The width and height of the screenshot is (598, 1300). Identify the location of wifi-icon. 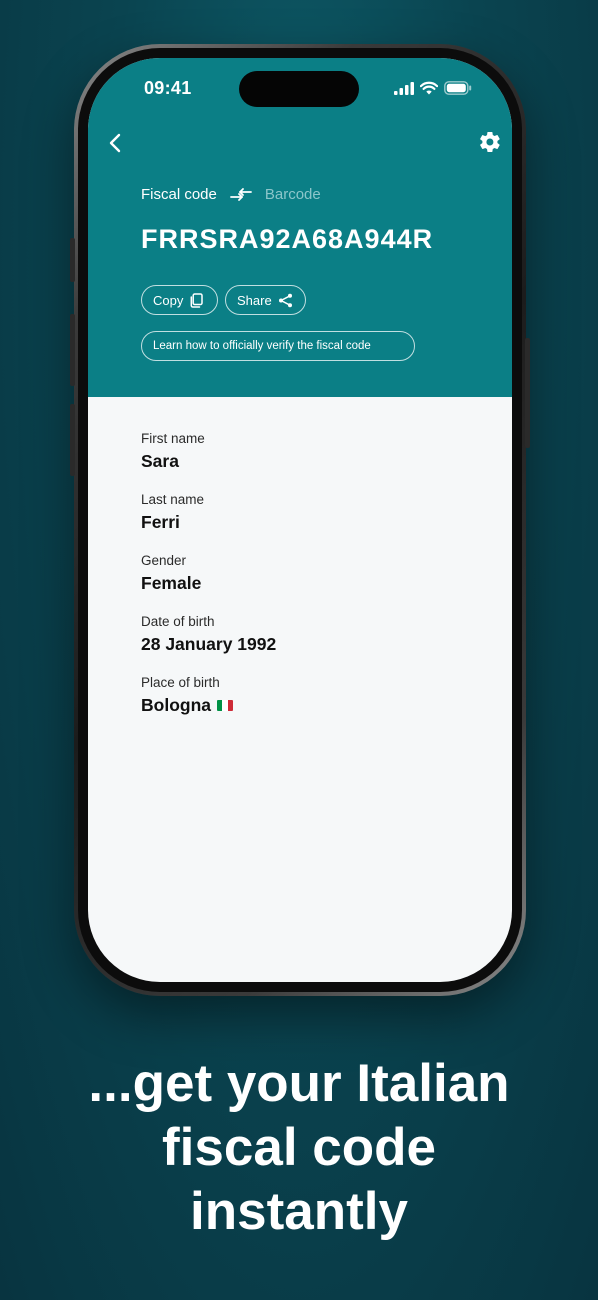
(429, 88).